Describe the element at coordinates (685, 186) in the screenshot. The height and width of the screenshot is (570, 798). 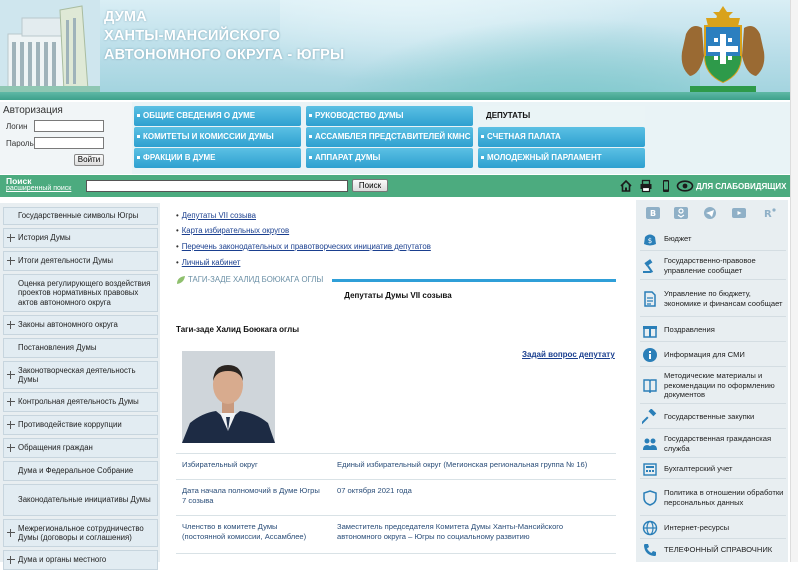
I see `eye-icon` at that location.